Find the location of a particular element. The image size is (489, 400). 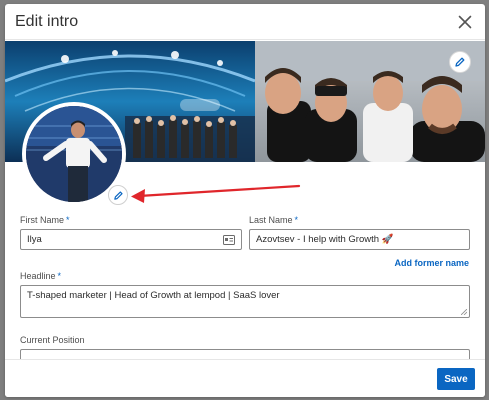

modal-header: Edit intro is located at coordinates (245, 22).